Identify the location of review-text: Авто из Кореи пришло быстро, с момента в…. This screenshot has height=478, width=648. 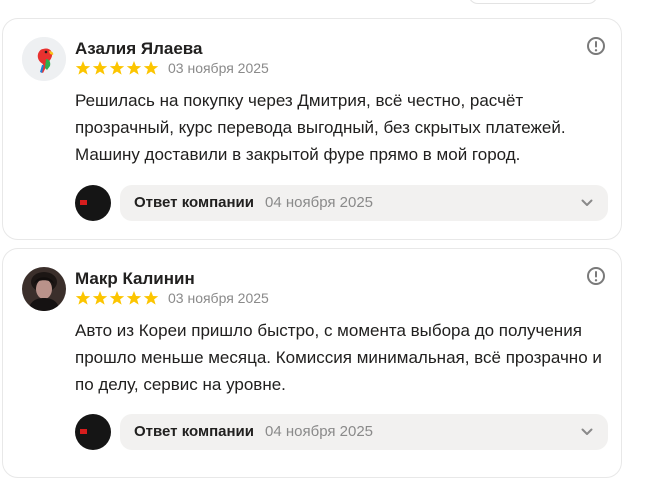
(338, 357).